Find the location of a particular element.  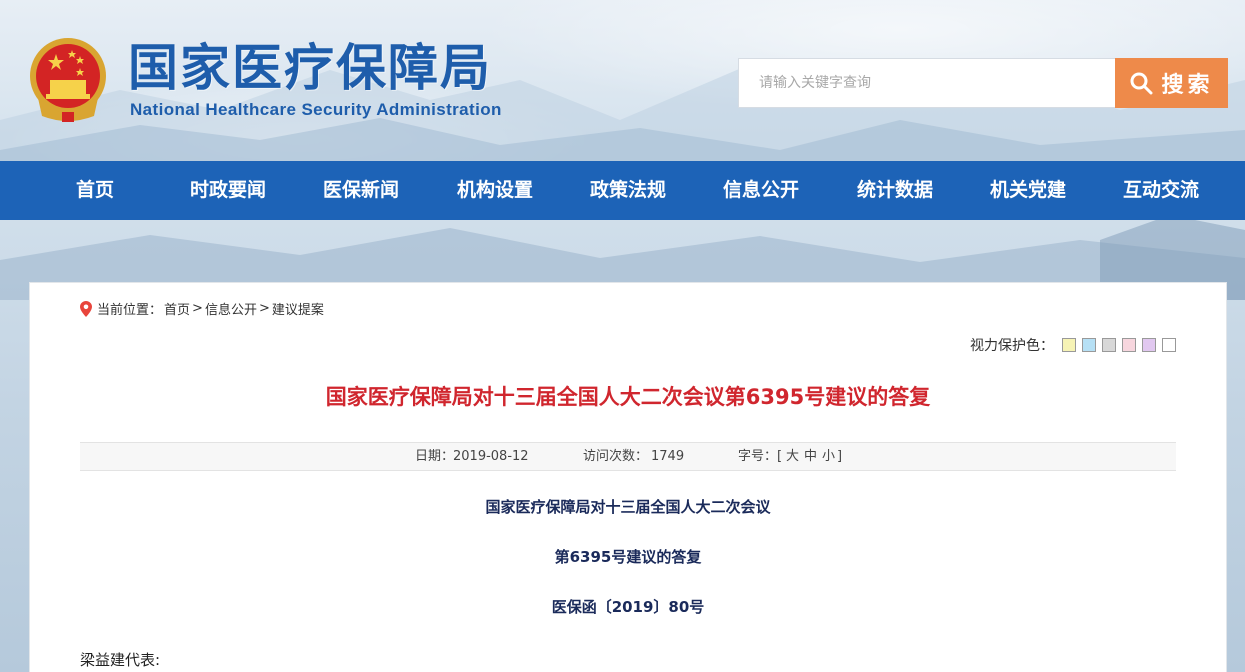

article-date-label: 日期： is located at coordinates (435, 456).